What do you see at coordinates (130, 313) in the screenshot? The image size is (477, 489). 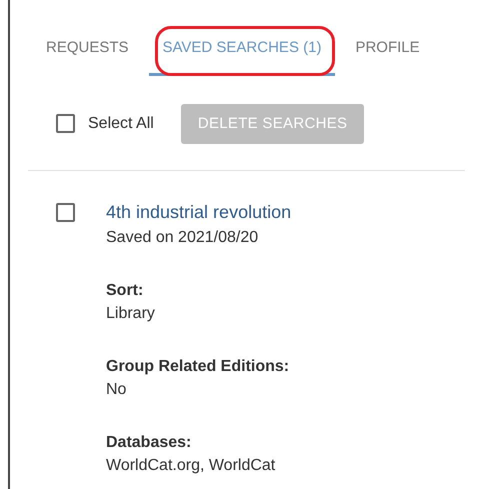 I see `field-value: Library` at bounding box center [130, 313].